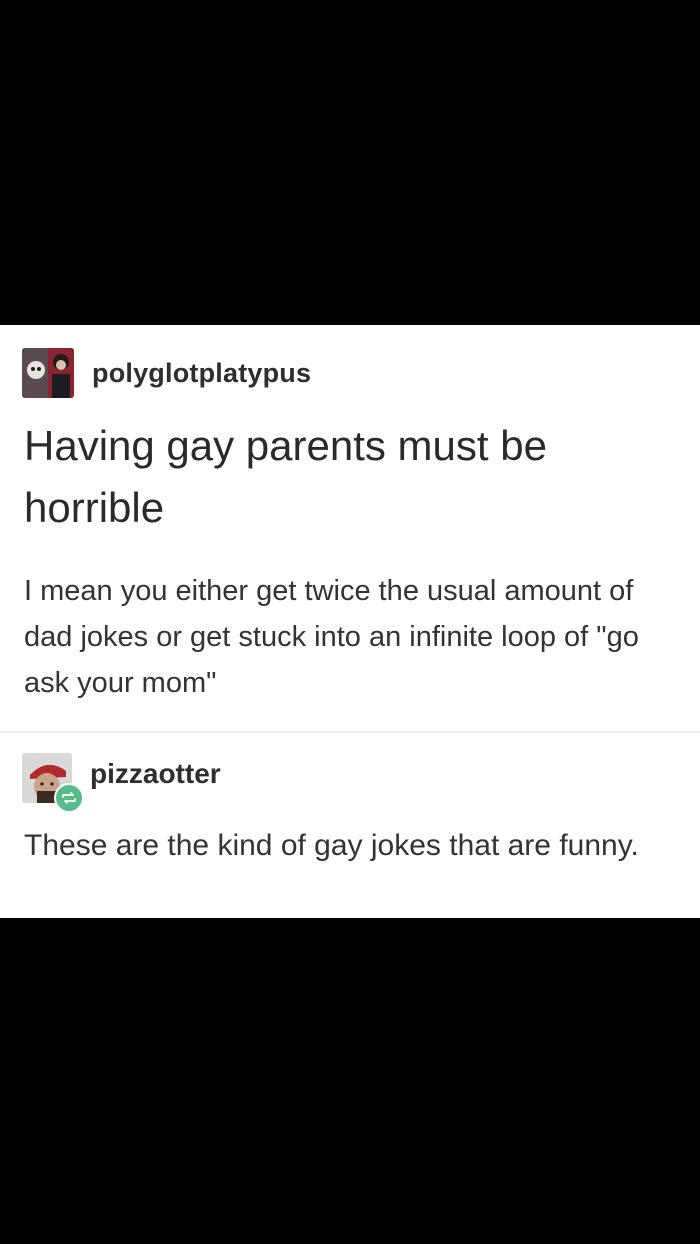  I want to click on reblog-header: pizzaotter, so click(121, 783).